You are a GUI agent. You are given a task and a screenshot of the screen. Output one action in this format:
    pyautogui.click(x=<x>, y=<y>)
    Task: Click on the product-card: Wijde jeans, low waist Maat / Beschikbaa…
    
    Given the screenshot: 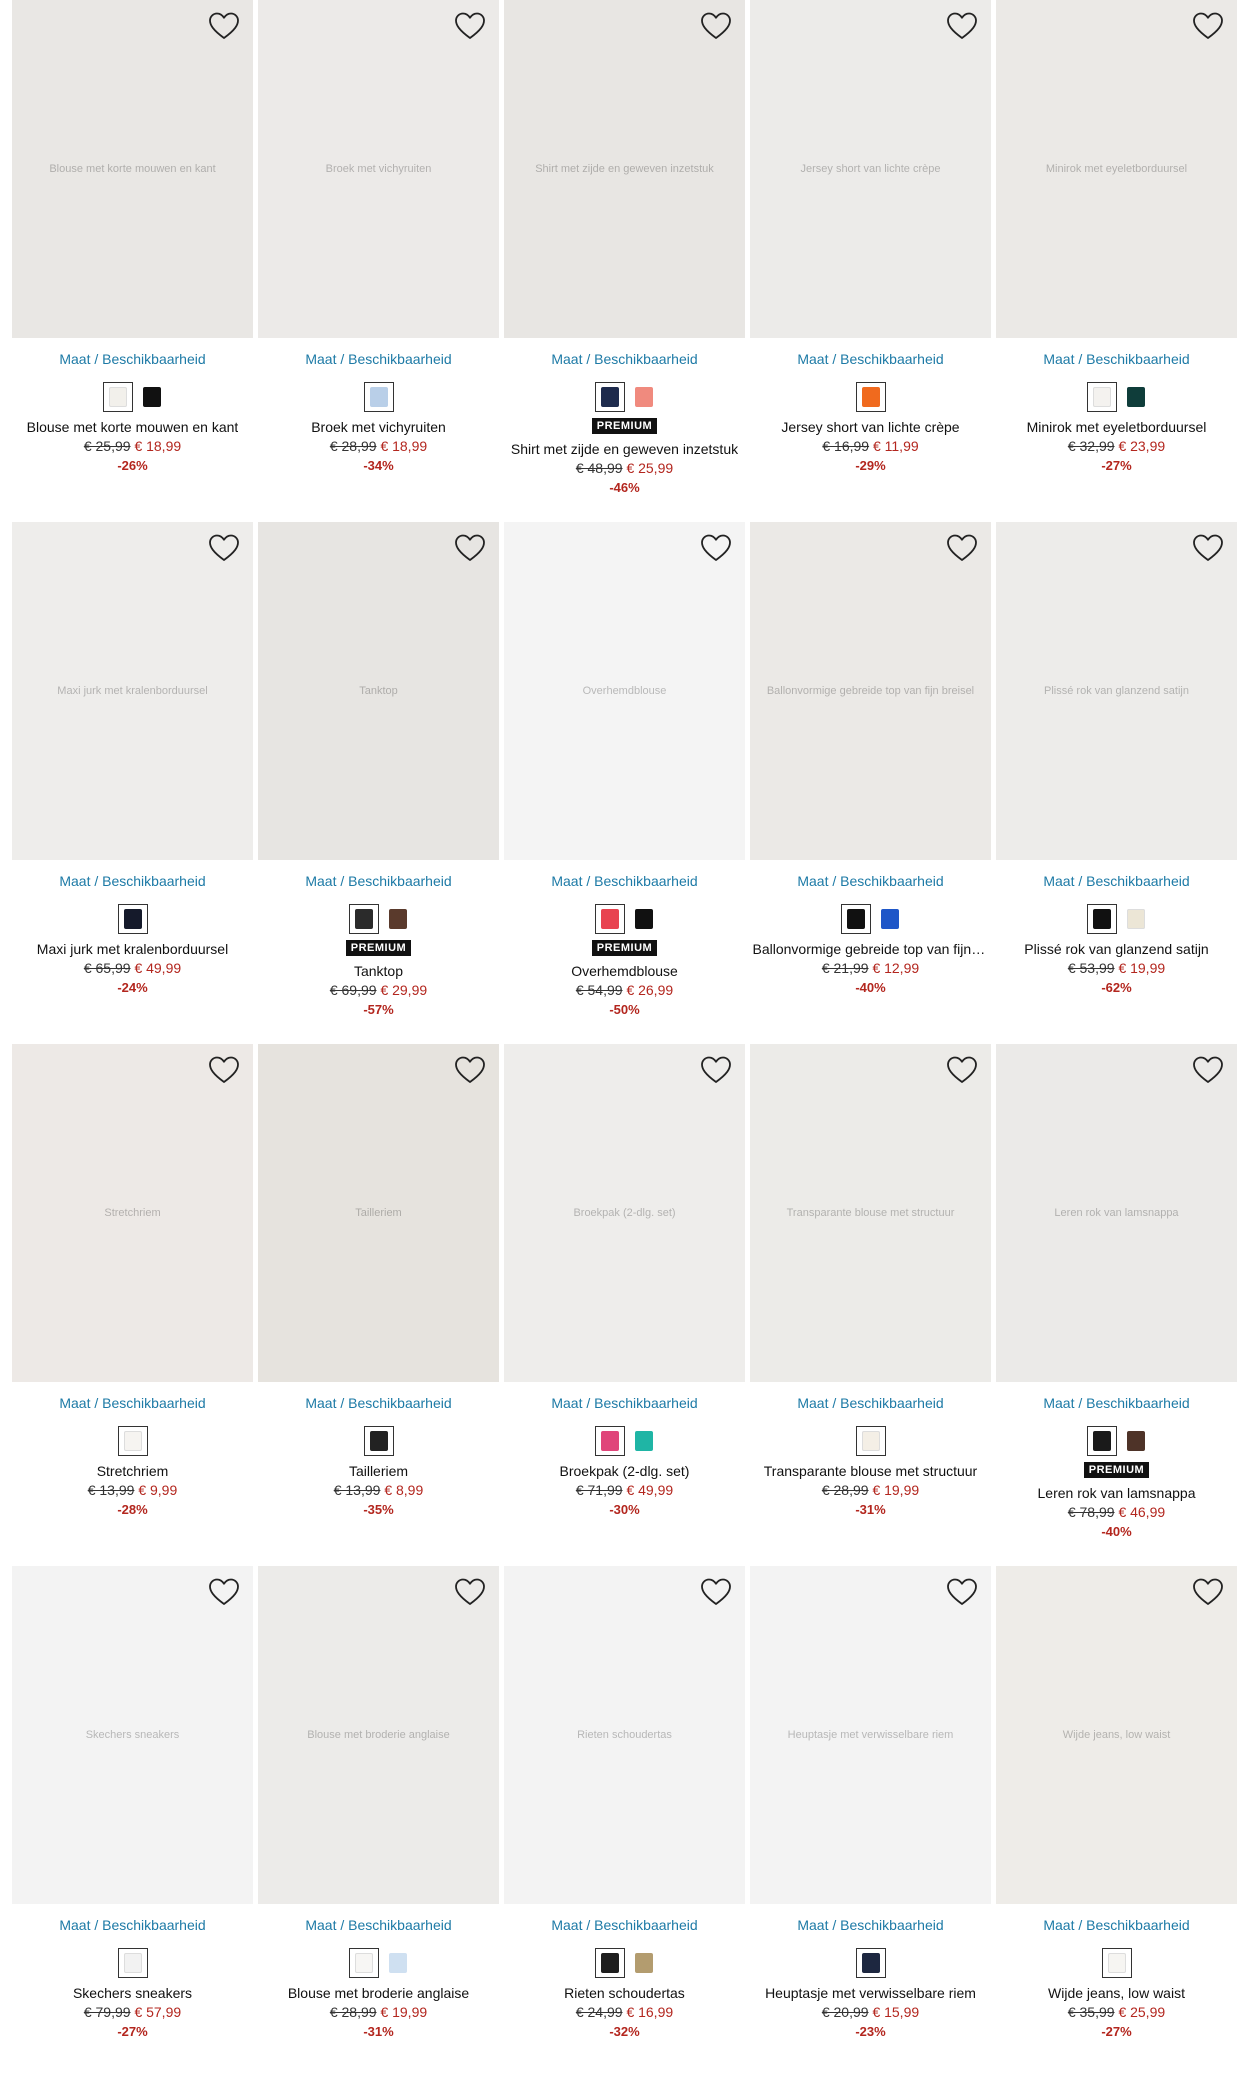 What is the action you would take?
    pyautogui.click(x=1116, y=1827)
    